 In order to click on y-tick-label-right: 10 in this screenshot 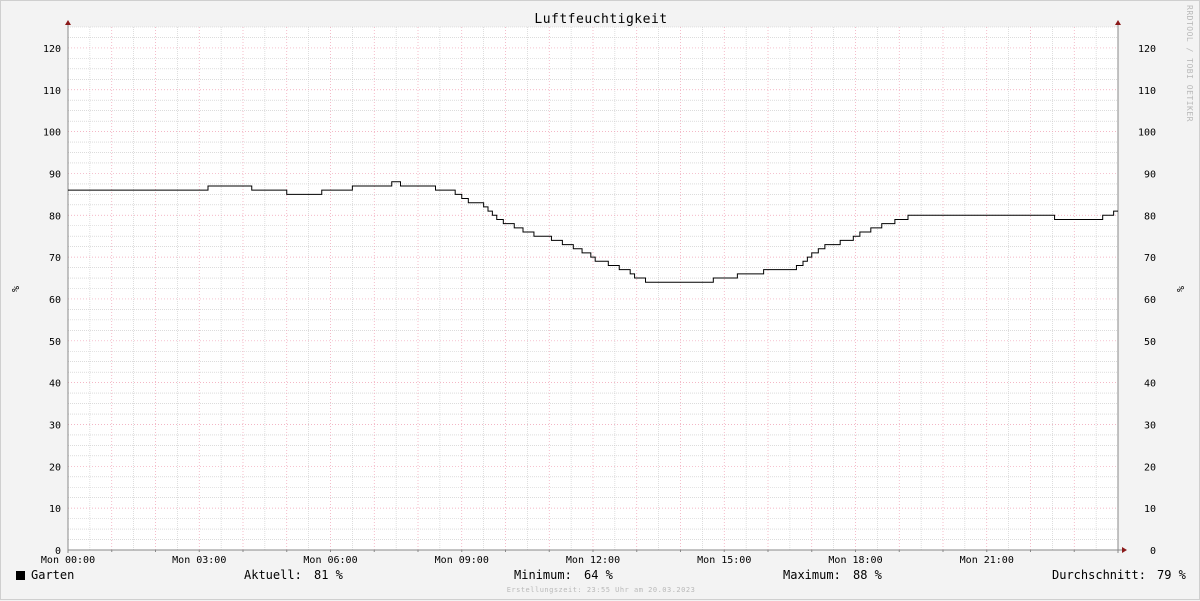, I will do `click(1150, 509)`.